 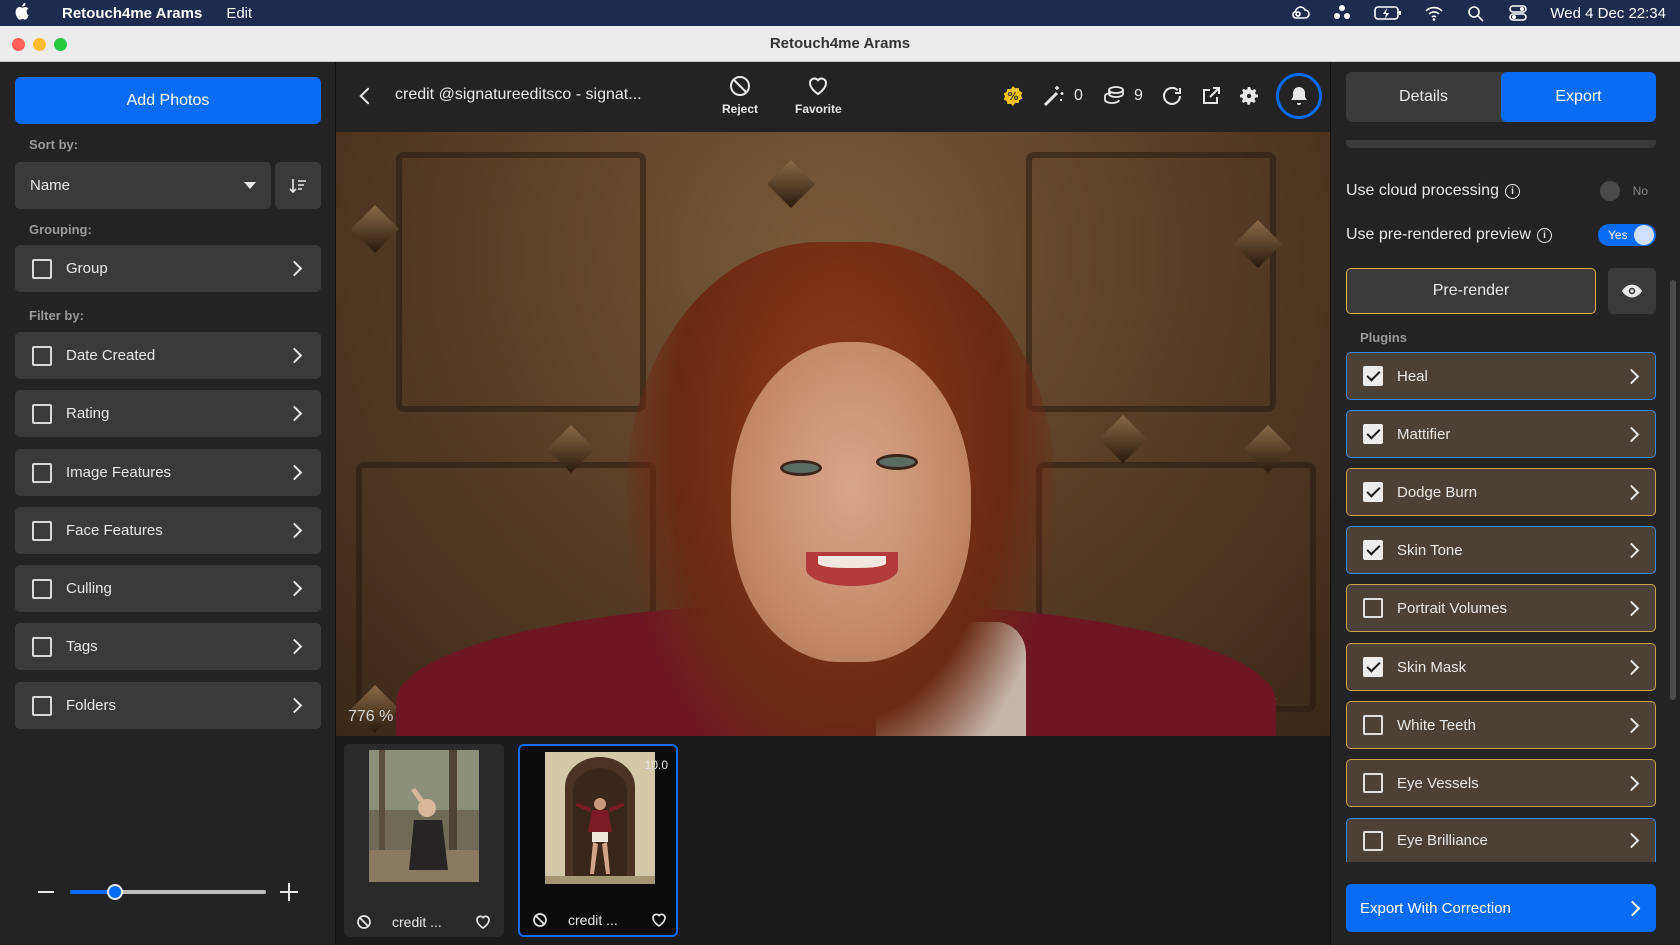 What do you see at coordinates (168, 705) in the screenshot?
I see `filter-folders: Folders` at bounding box center [168, 705].